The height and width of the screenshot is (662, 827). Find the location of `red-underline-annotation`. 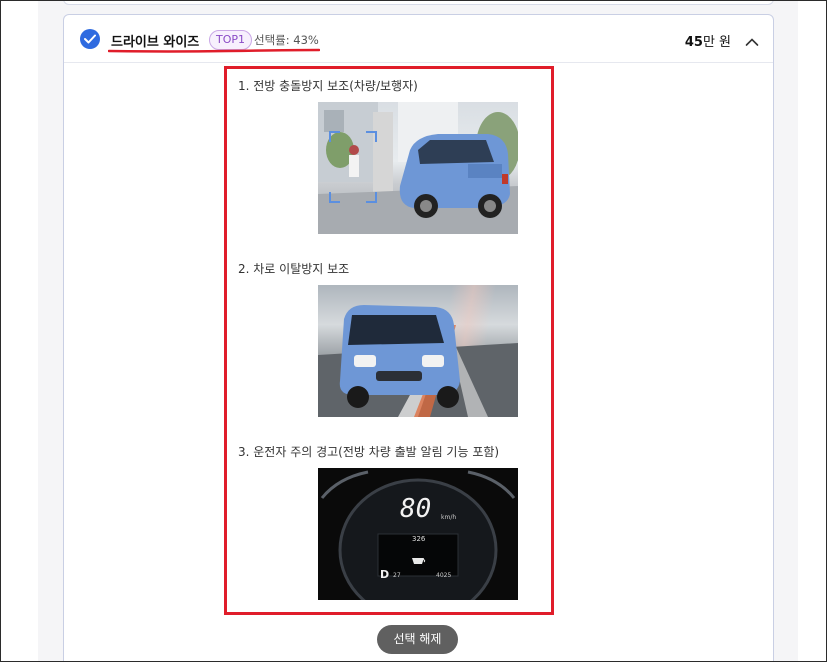

red-underline-annotation is located at coordinates (214, 50).